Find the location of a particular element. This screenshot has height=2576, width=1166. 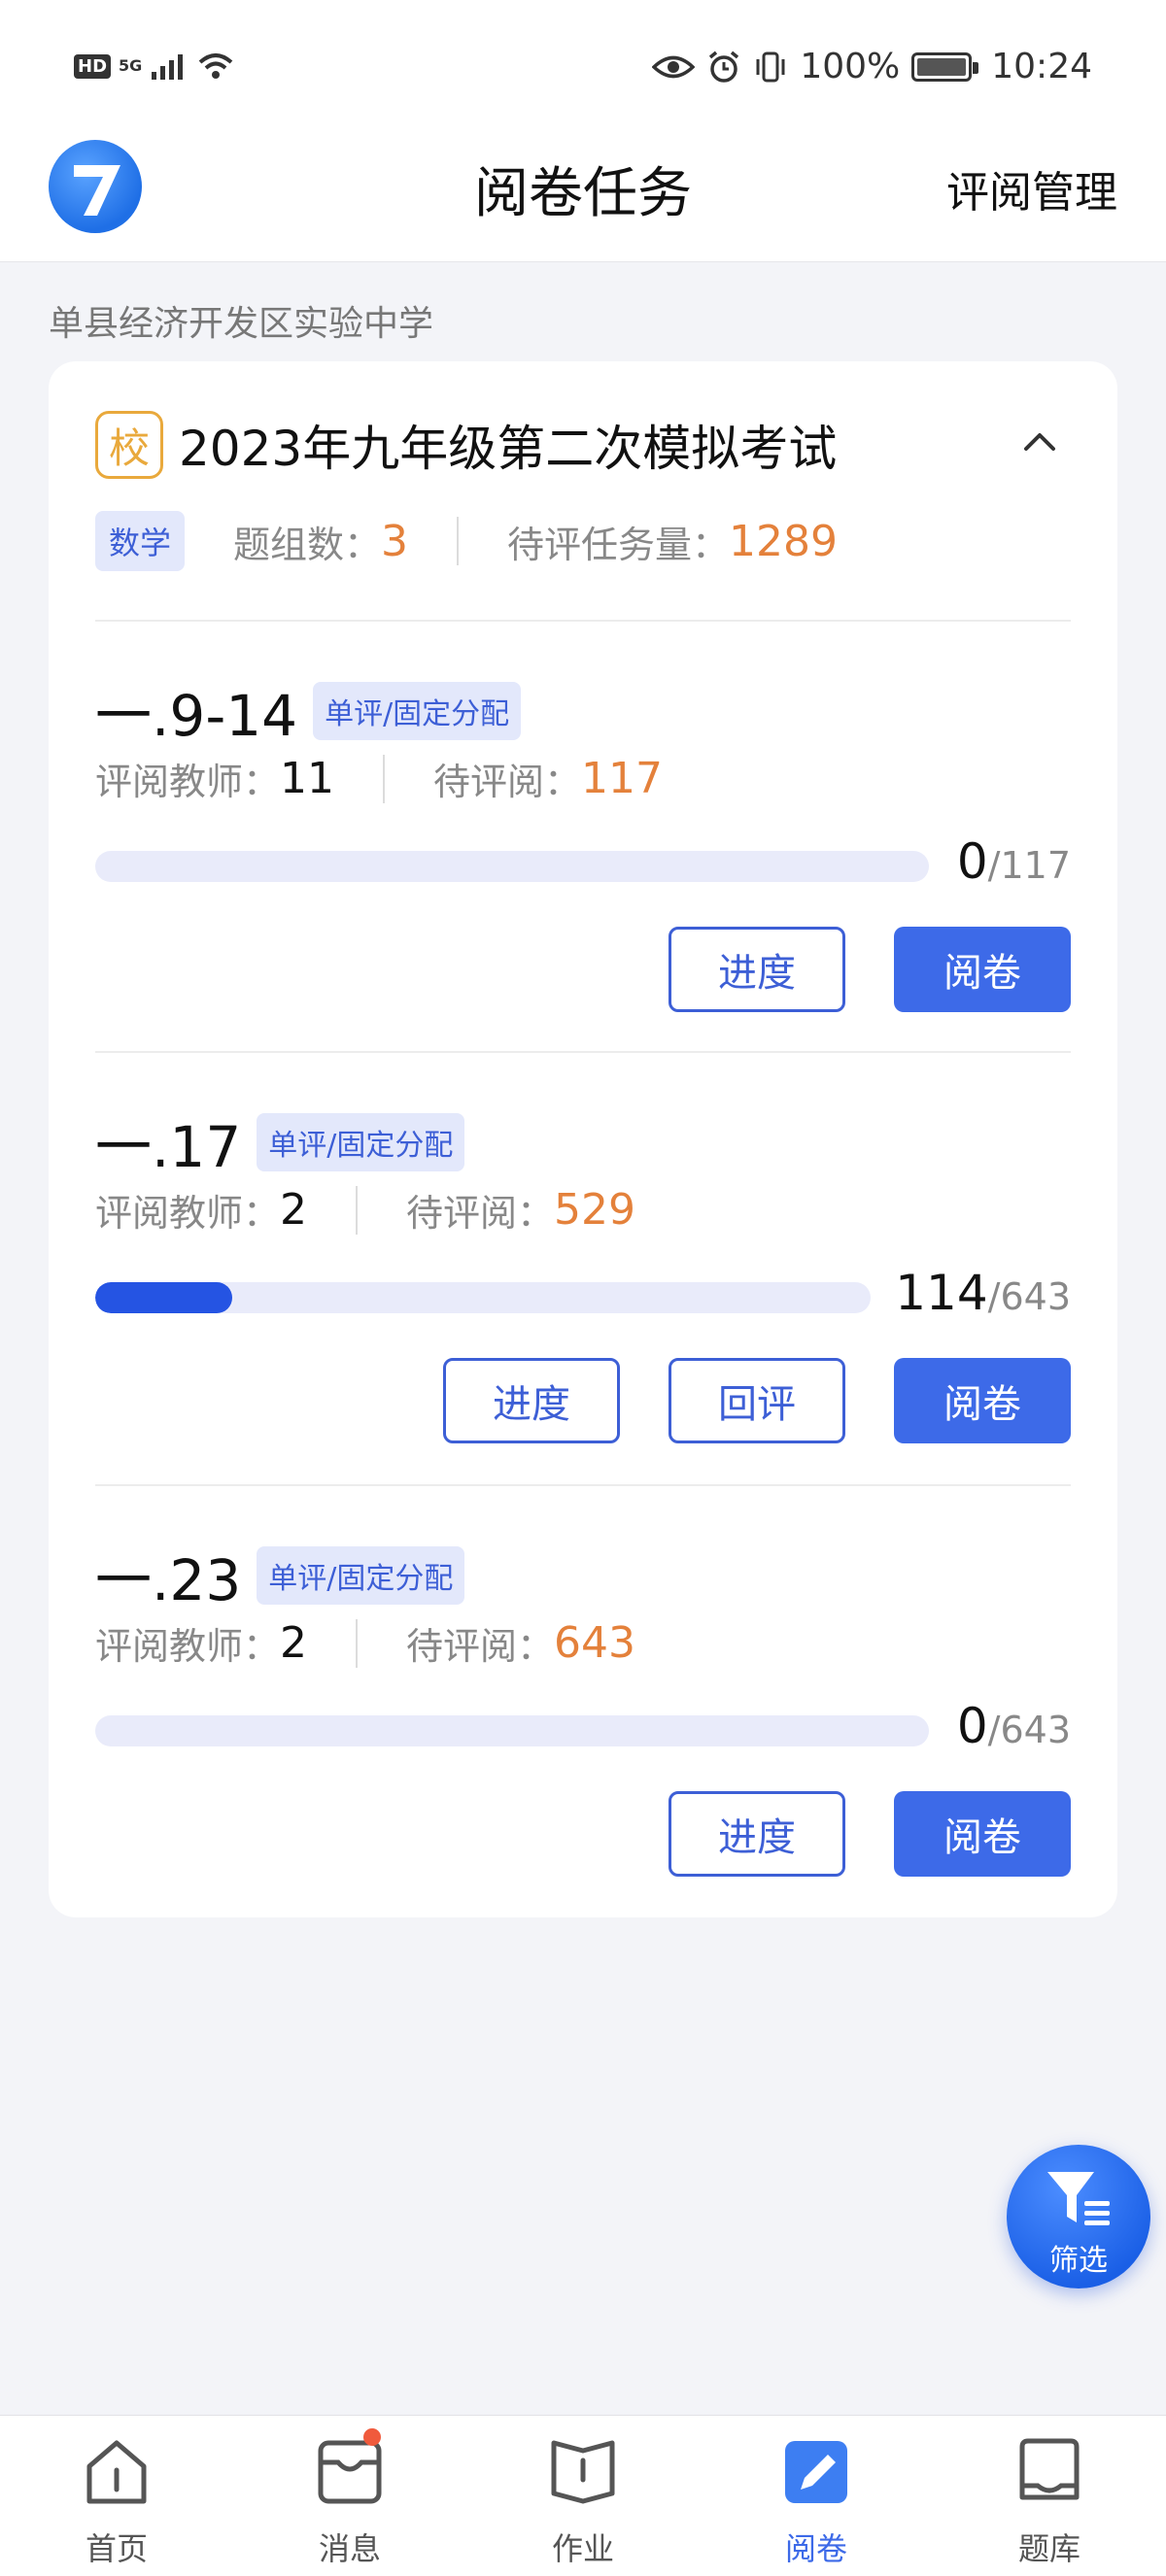

nav-label: 首页 is located at coordinates (116, 2548).